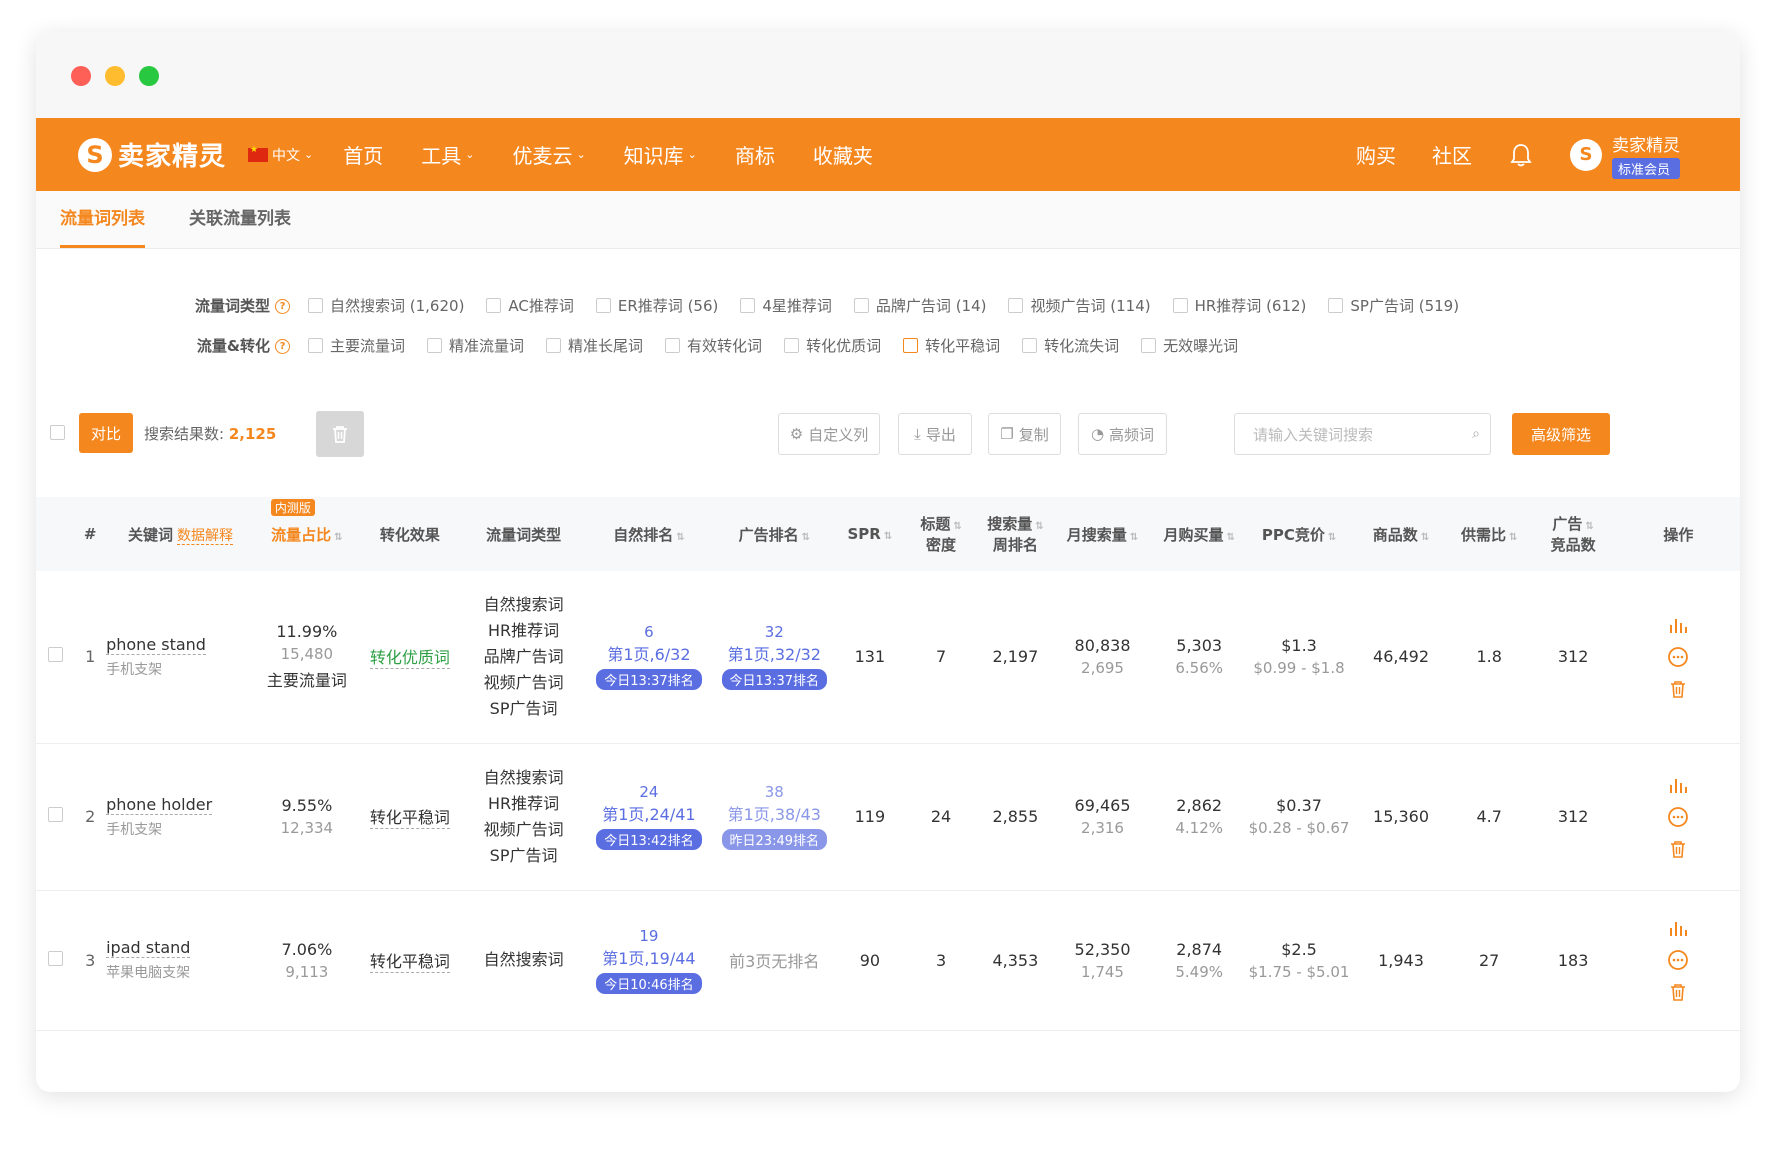 The image size is (1776, 1150). What do you see at coordinates (1573, 534) in the screenshot?
I see `col-ad-products: 广告 ⇅ 竞品数` at bounding box center [1573, 534].